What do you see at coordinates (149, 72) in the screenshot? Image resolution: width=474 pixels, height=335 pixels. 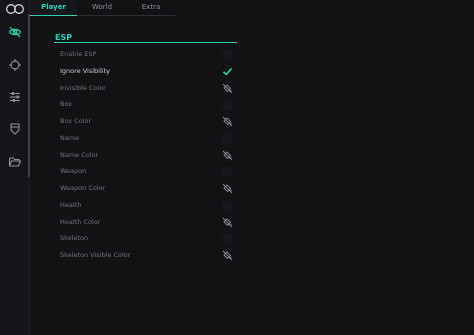 I see `option-ignore-visibility: Ignore Visibility` at bounding box center [149, 72].